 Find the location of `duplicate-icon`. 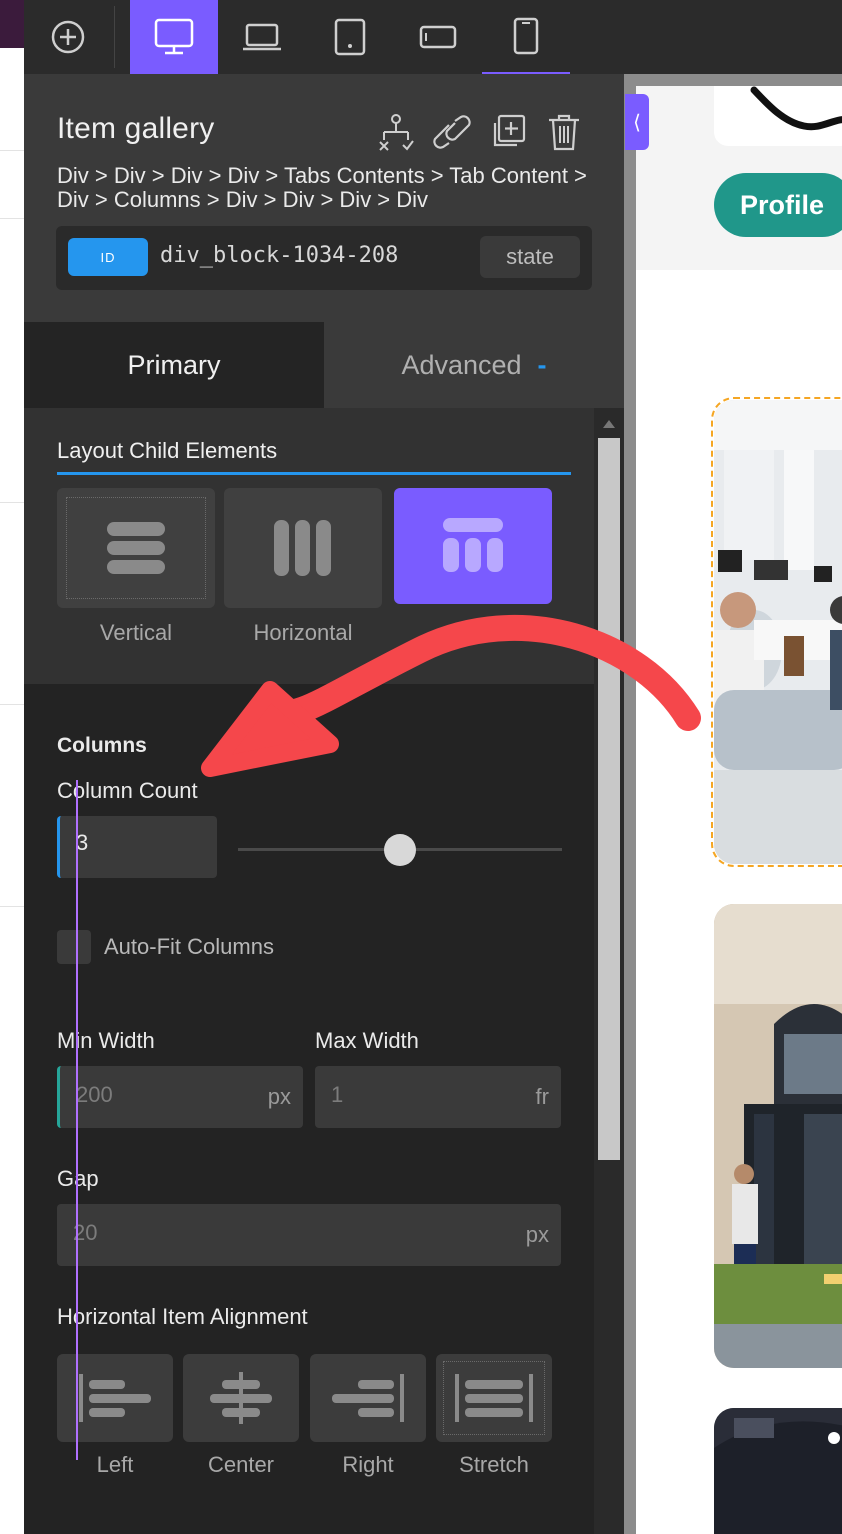

duplicate-icon is located at coordinates (509, 130).